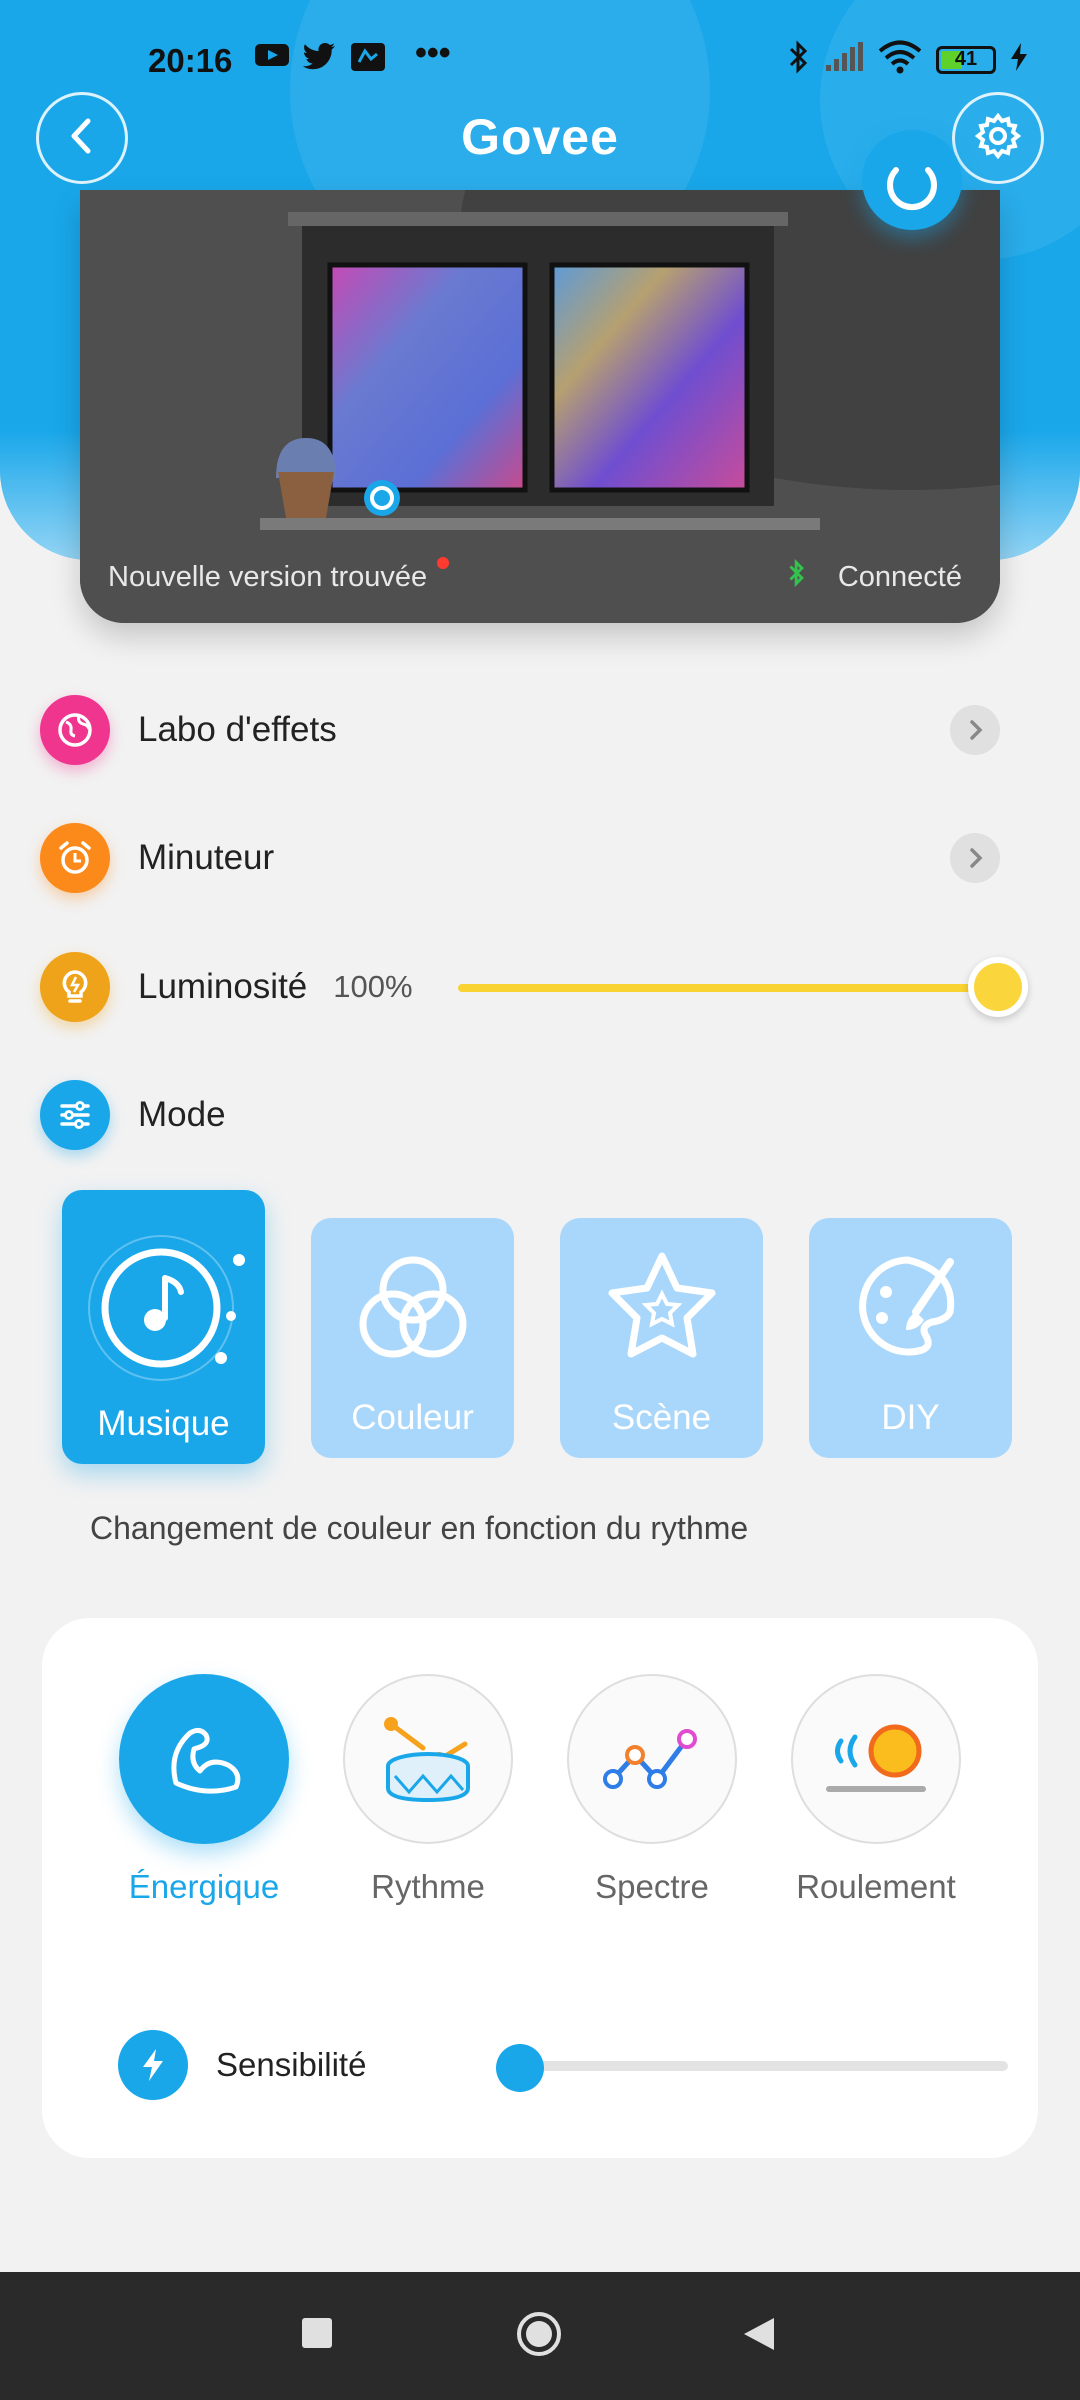 This screenshot has height=2400, width=1080. What do you see at coordinates (204, 1759) in the screenshot?
I see `flexed-arm-icon` at bounding box center [204, 1759].